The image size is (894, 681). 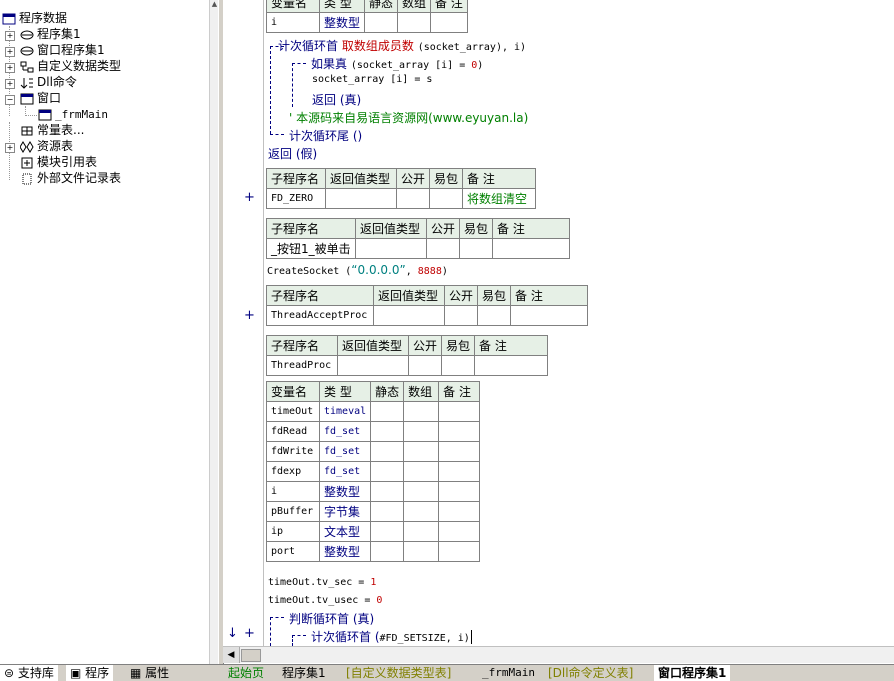 I want to click on table-row: ip 文本型, so click(x=373, y=531).